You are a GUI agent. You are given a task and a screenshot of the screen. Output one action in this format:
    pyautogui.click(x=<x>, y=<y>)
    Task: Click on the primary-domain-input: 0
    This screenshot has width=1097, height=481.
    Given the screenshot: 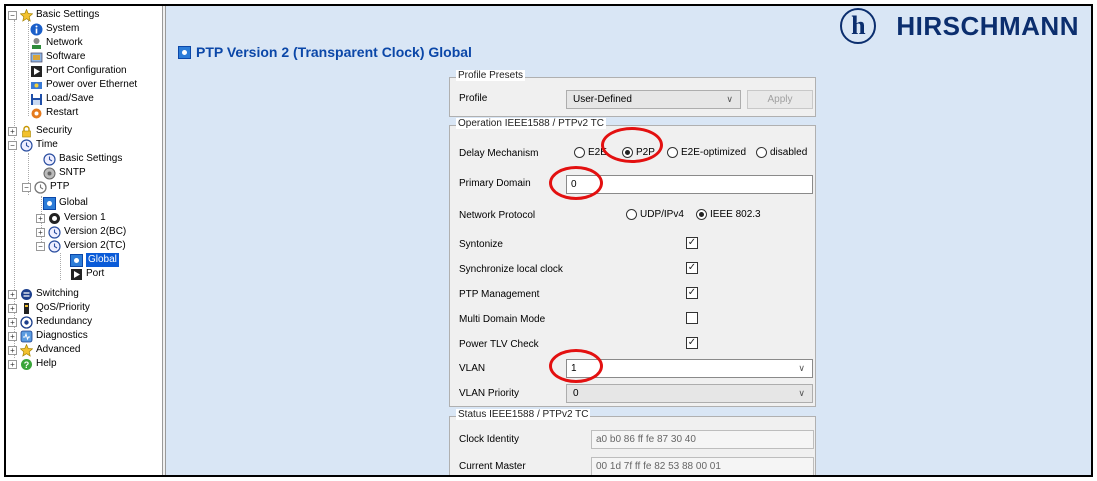 What is the action you would take?
    pyautogui.click(x=689, y=184)
    